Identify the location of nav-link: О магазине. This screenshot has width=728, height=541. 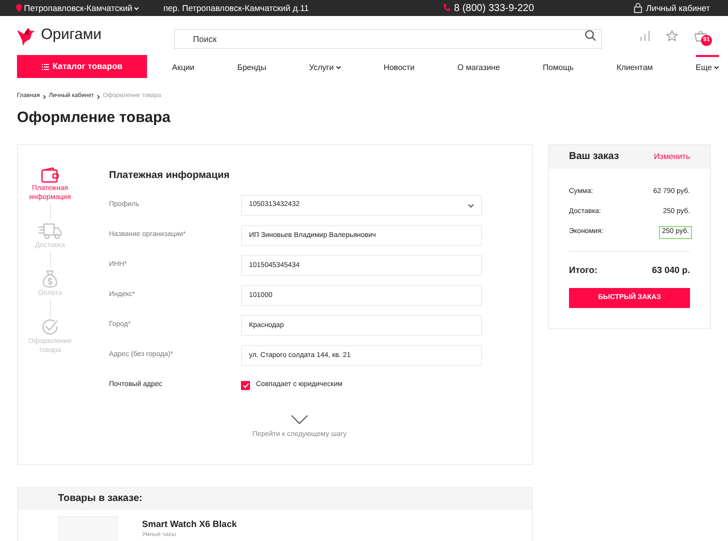
(478, 66).